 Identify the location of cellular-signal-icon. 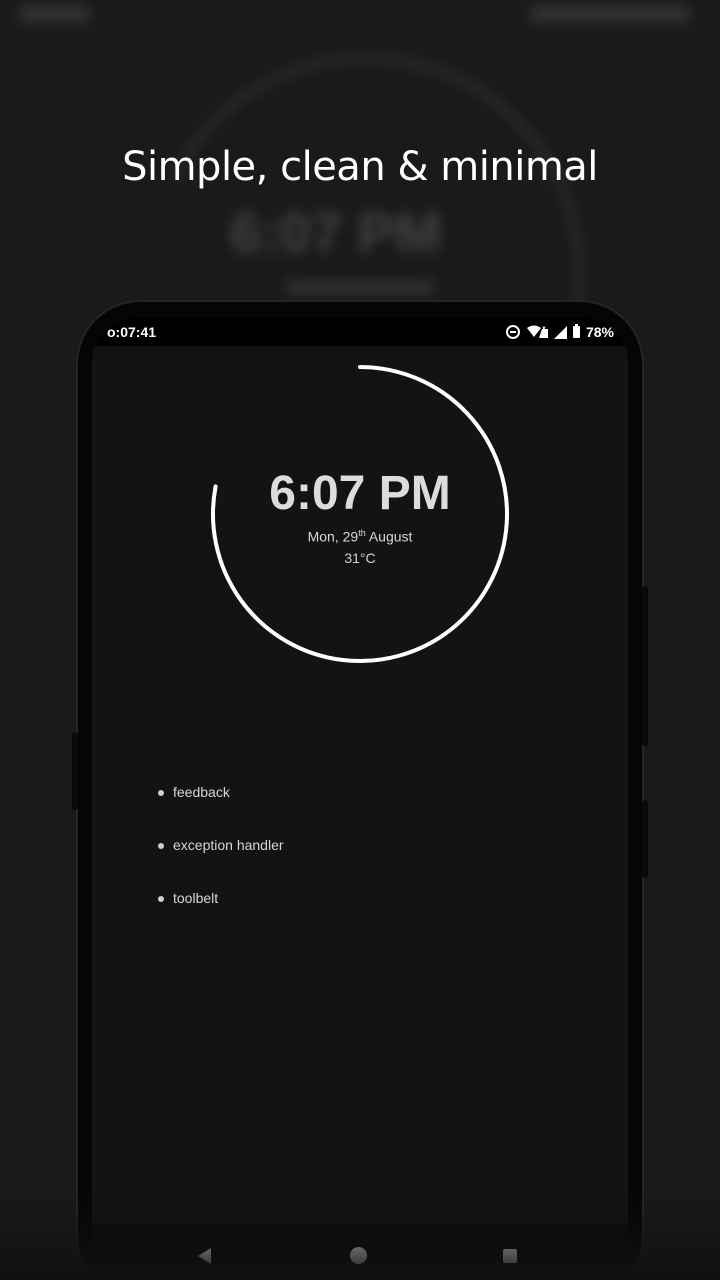
(560, 332).